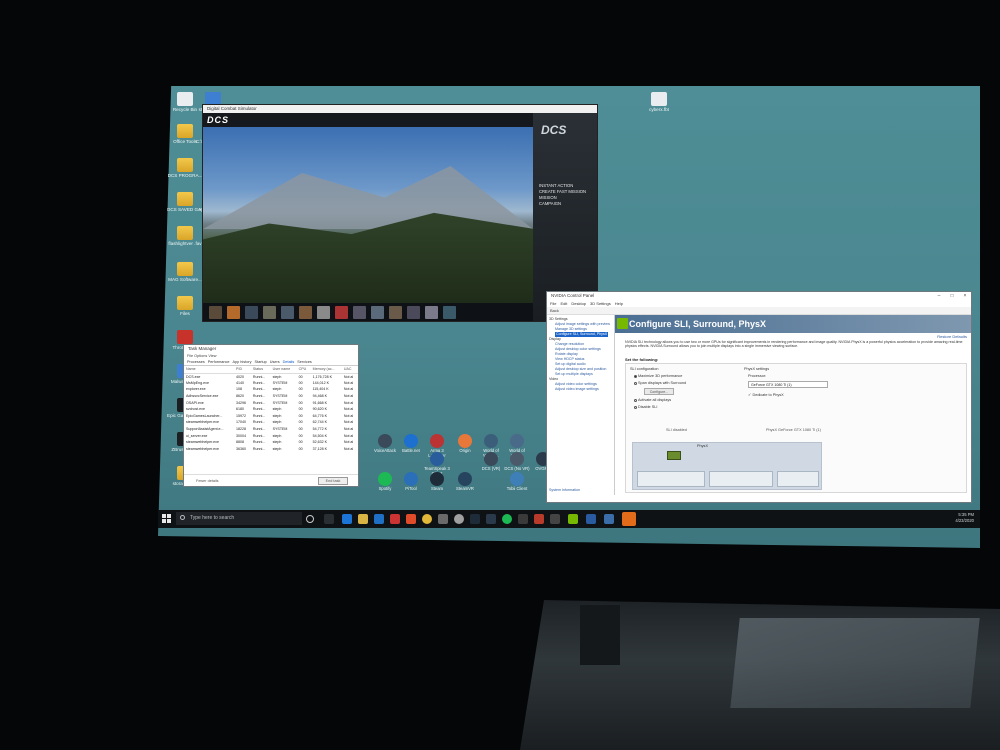 This screenshot has height=750, width=1000. Describe the element at coordinates (379, 519) in the screenshot. I see `store-icon` at that location.